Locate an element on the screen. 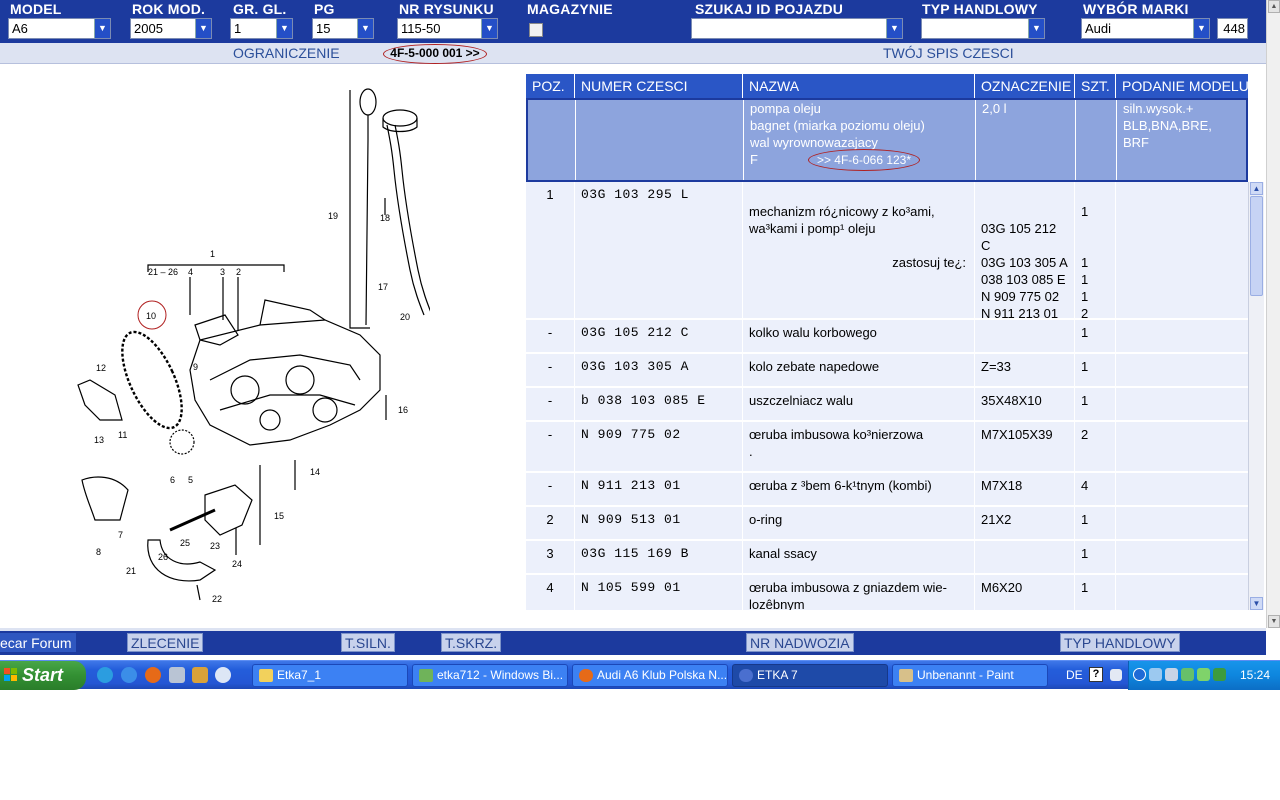 The height and width of the screenshot is (800, 1280). parts-table-scrollbar: ▲ ▼ is located at coordinates (1256, 396).